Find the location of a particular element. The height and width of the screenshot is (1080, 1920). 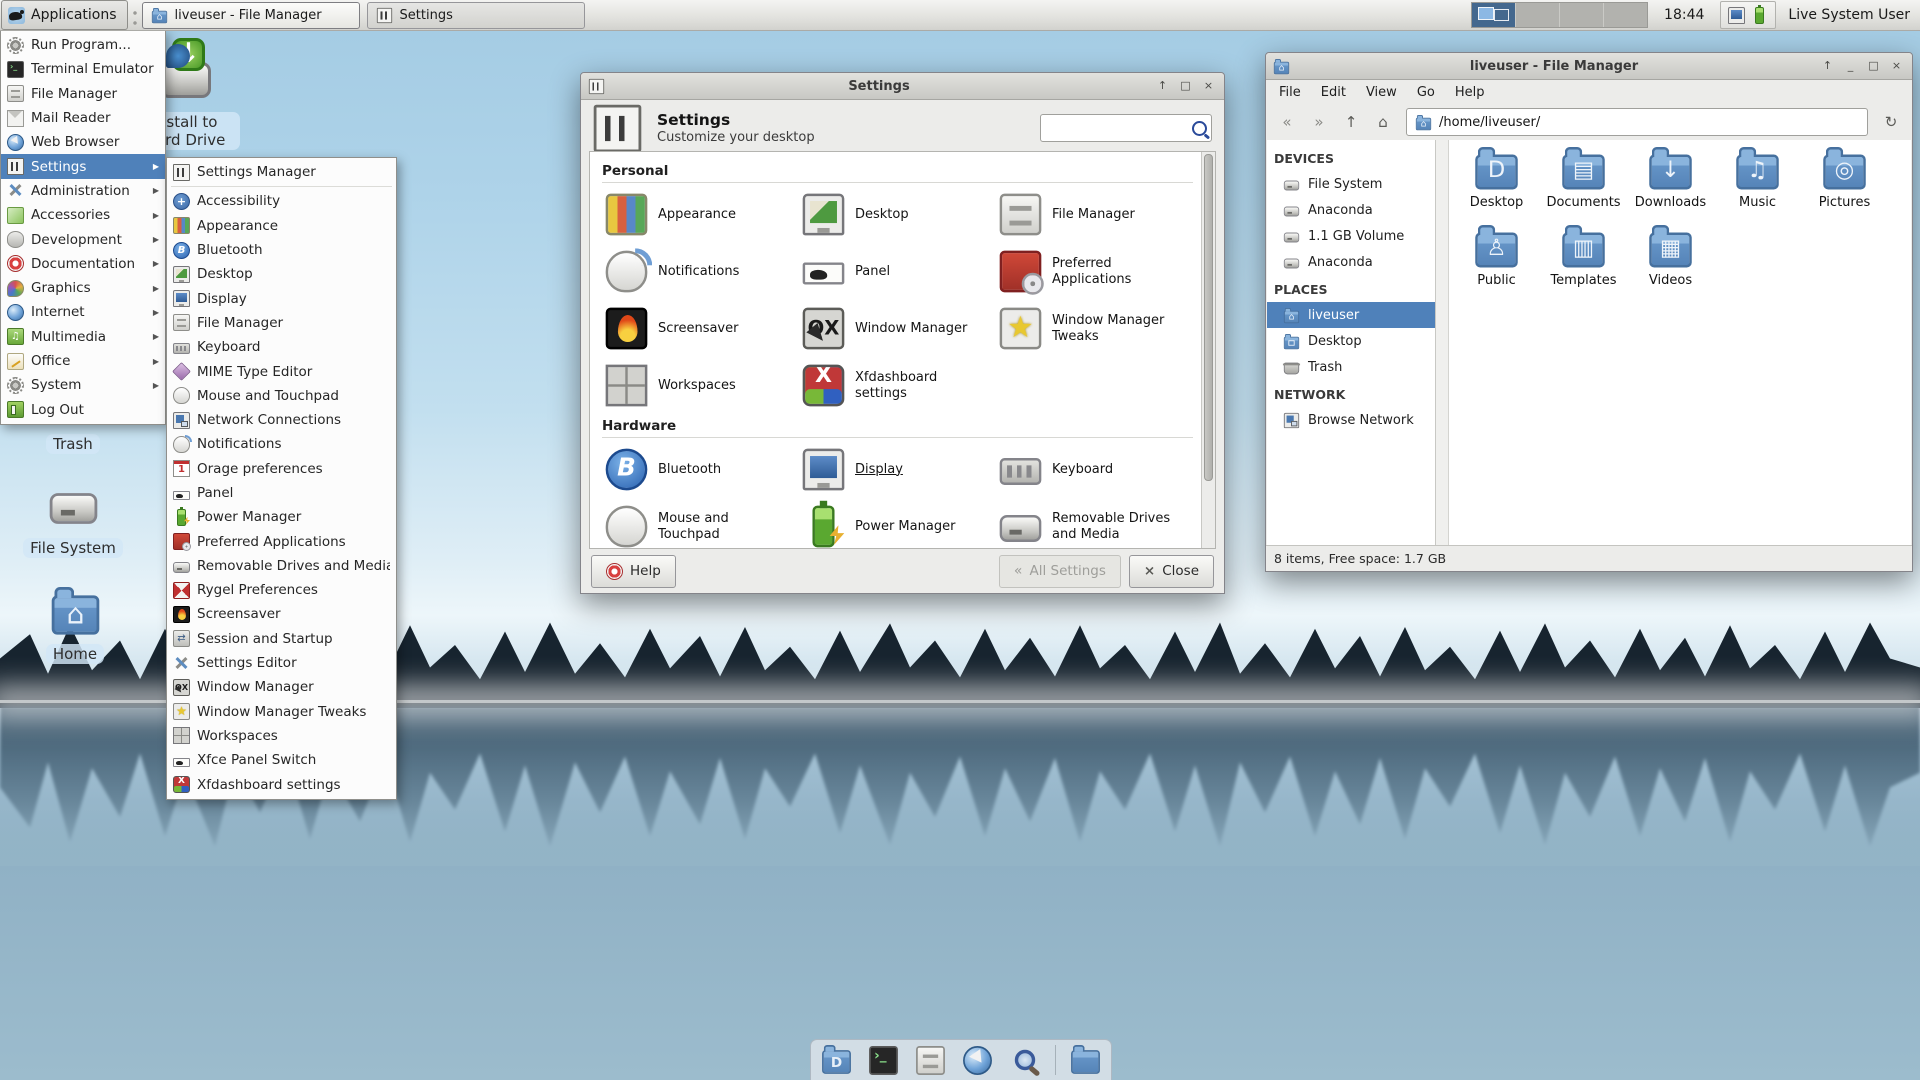

home-button: ⌂ is located at coordinates (1383, 122).